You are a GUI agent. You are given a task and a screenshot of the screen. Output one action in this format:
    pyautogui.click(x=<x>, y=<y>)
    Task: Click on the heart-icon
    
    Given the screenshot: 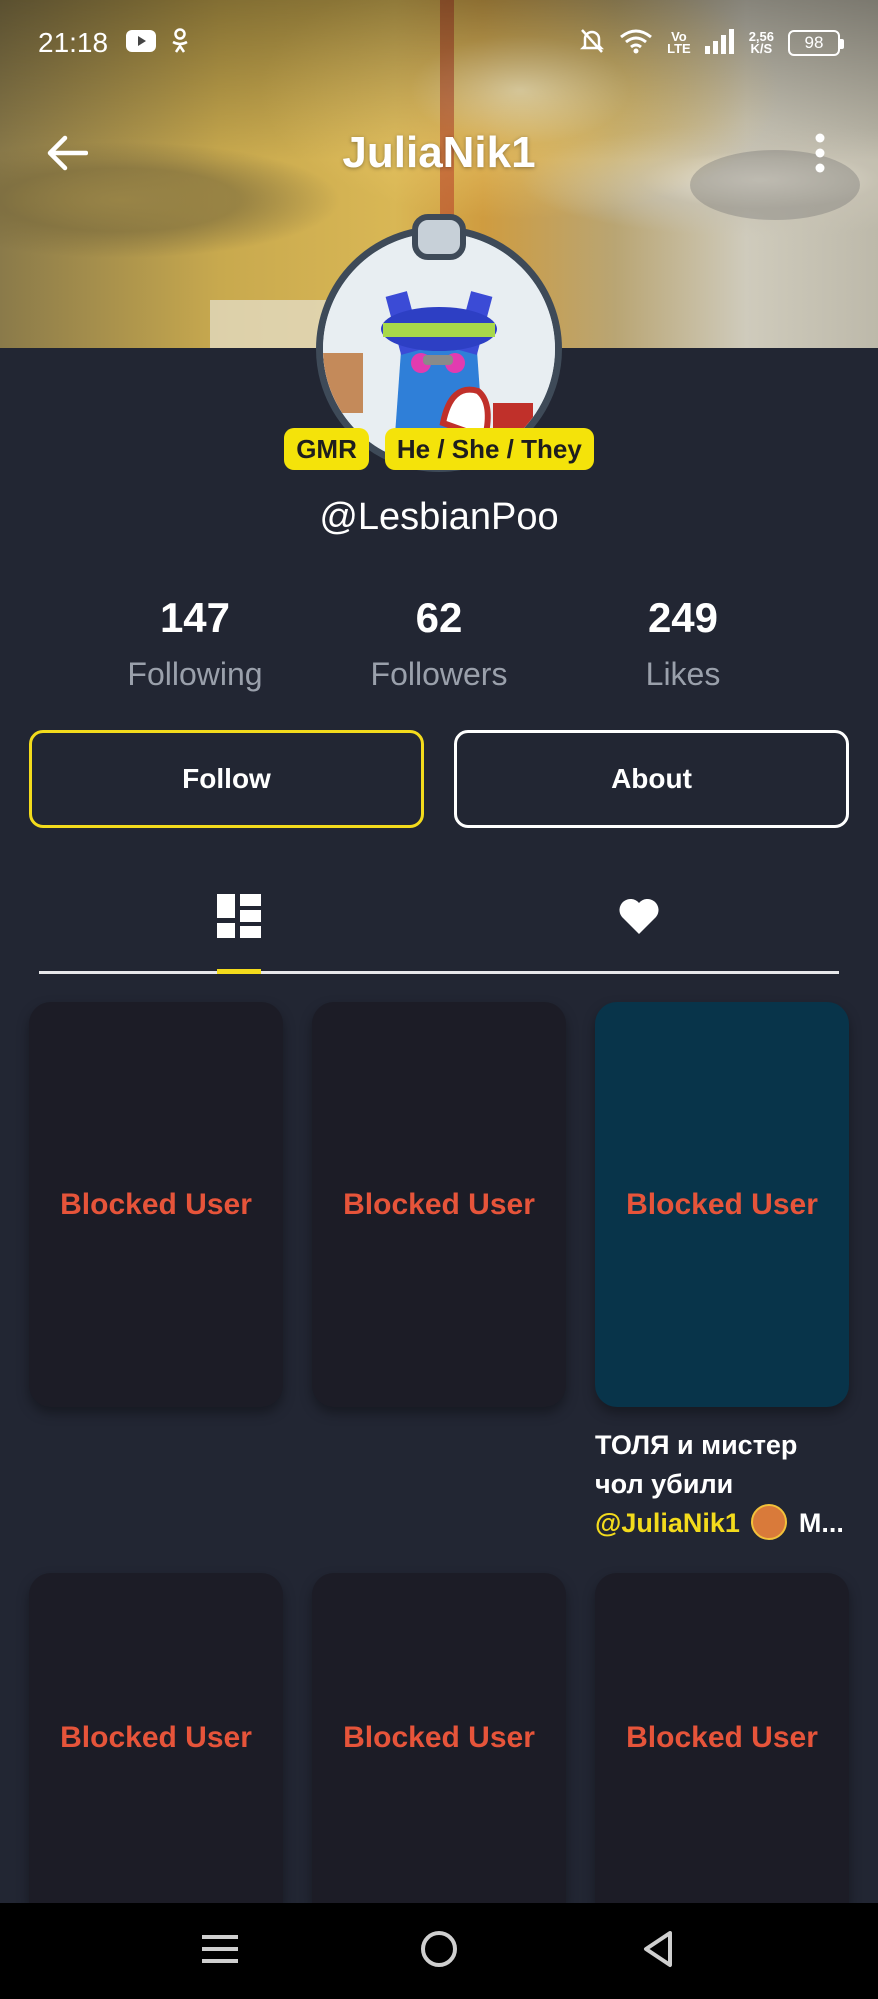 What is the action you would take?
    pyautogui.click(x=639, y=918)
    